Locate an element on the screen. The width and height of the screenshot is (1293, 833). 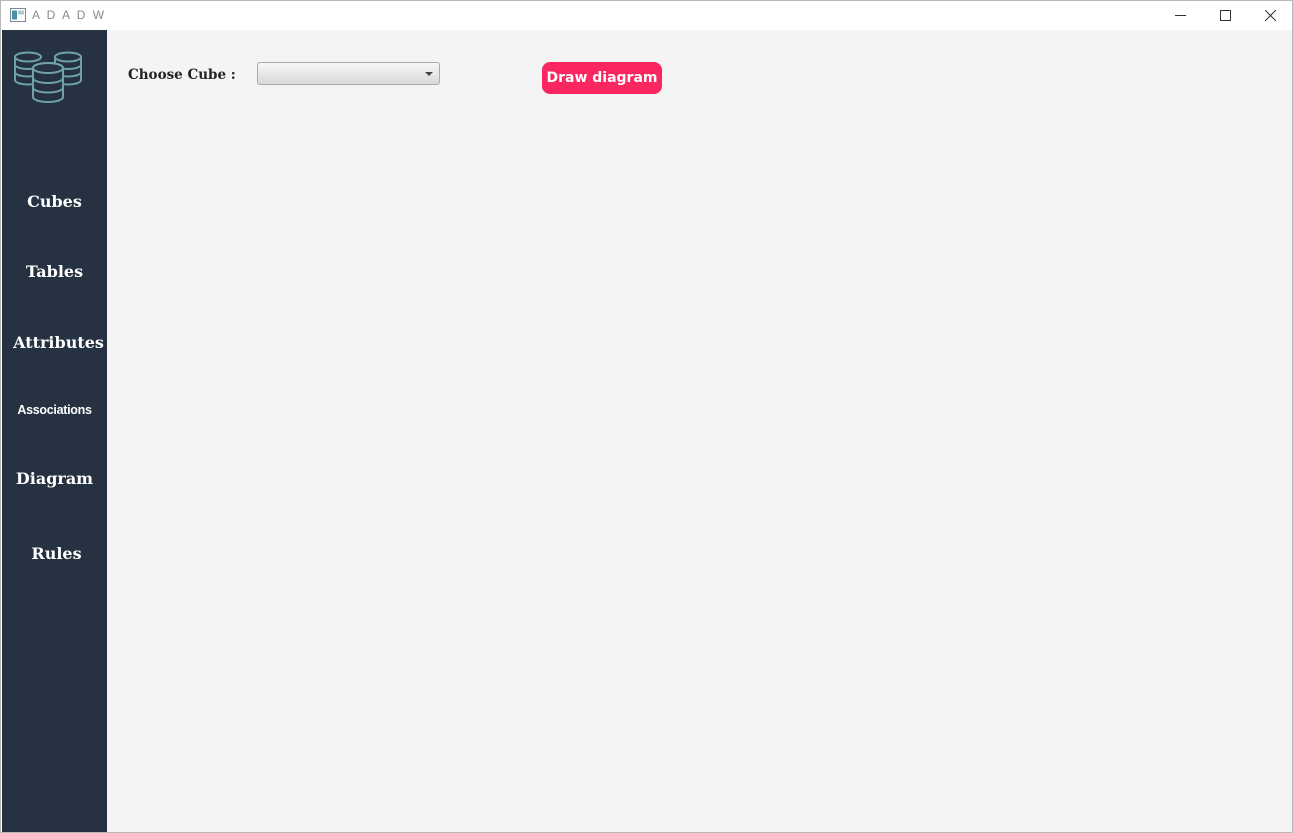
sidebar-item-label: Associations is located at coordinates (54, 410).